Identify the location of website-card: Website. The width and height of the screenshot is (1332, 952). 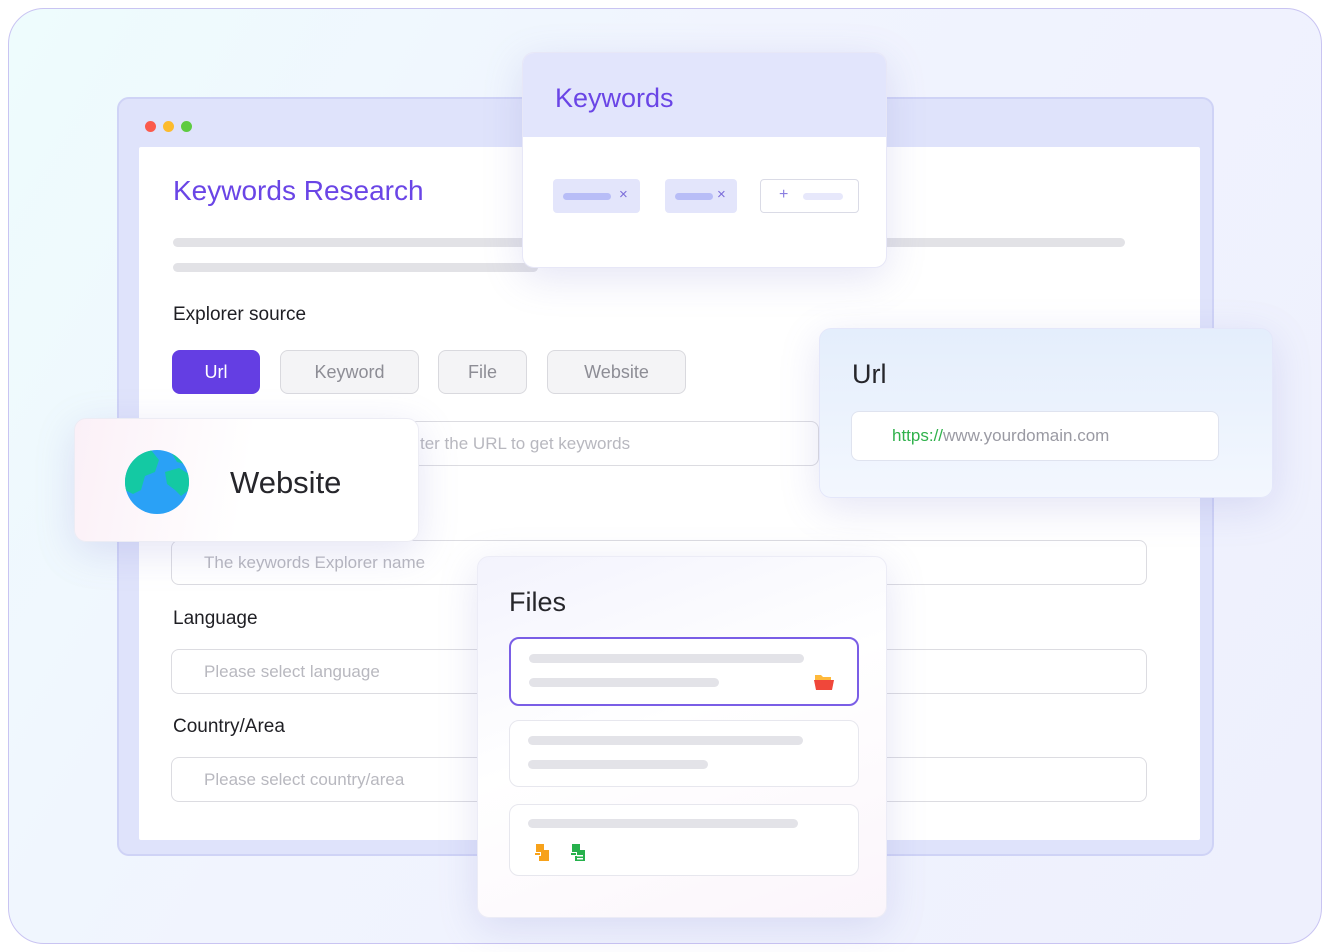
(246, 480).